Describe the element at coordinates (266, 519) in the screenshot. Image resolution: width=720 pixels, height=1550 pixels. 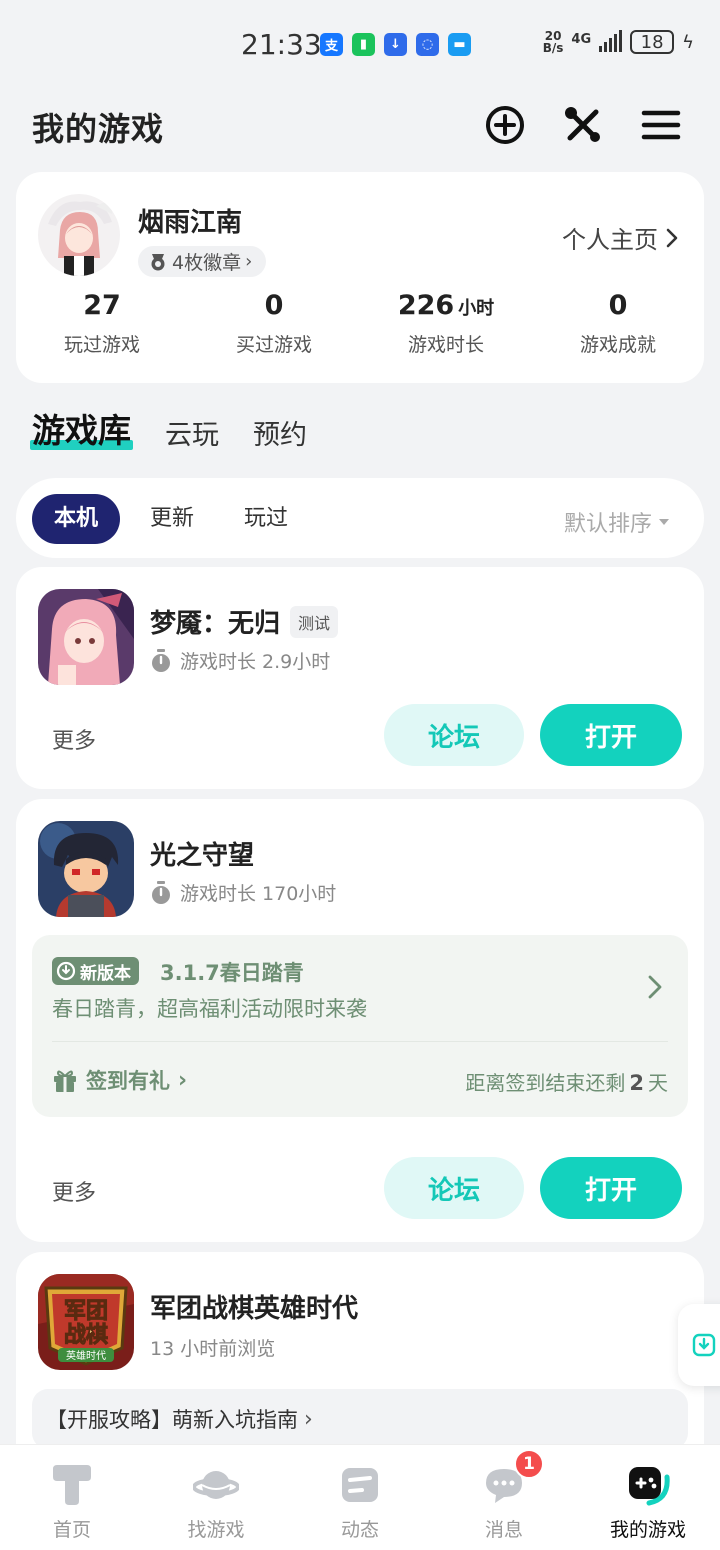
I see `filter-tab-played: 玩过` at that location.